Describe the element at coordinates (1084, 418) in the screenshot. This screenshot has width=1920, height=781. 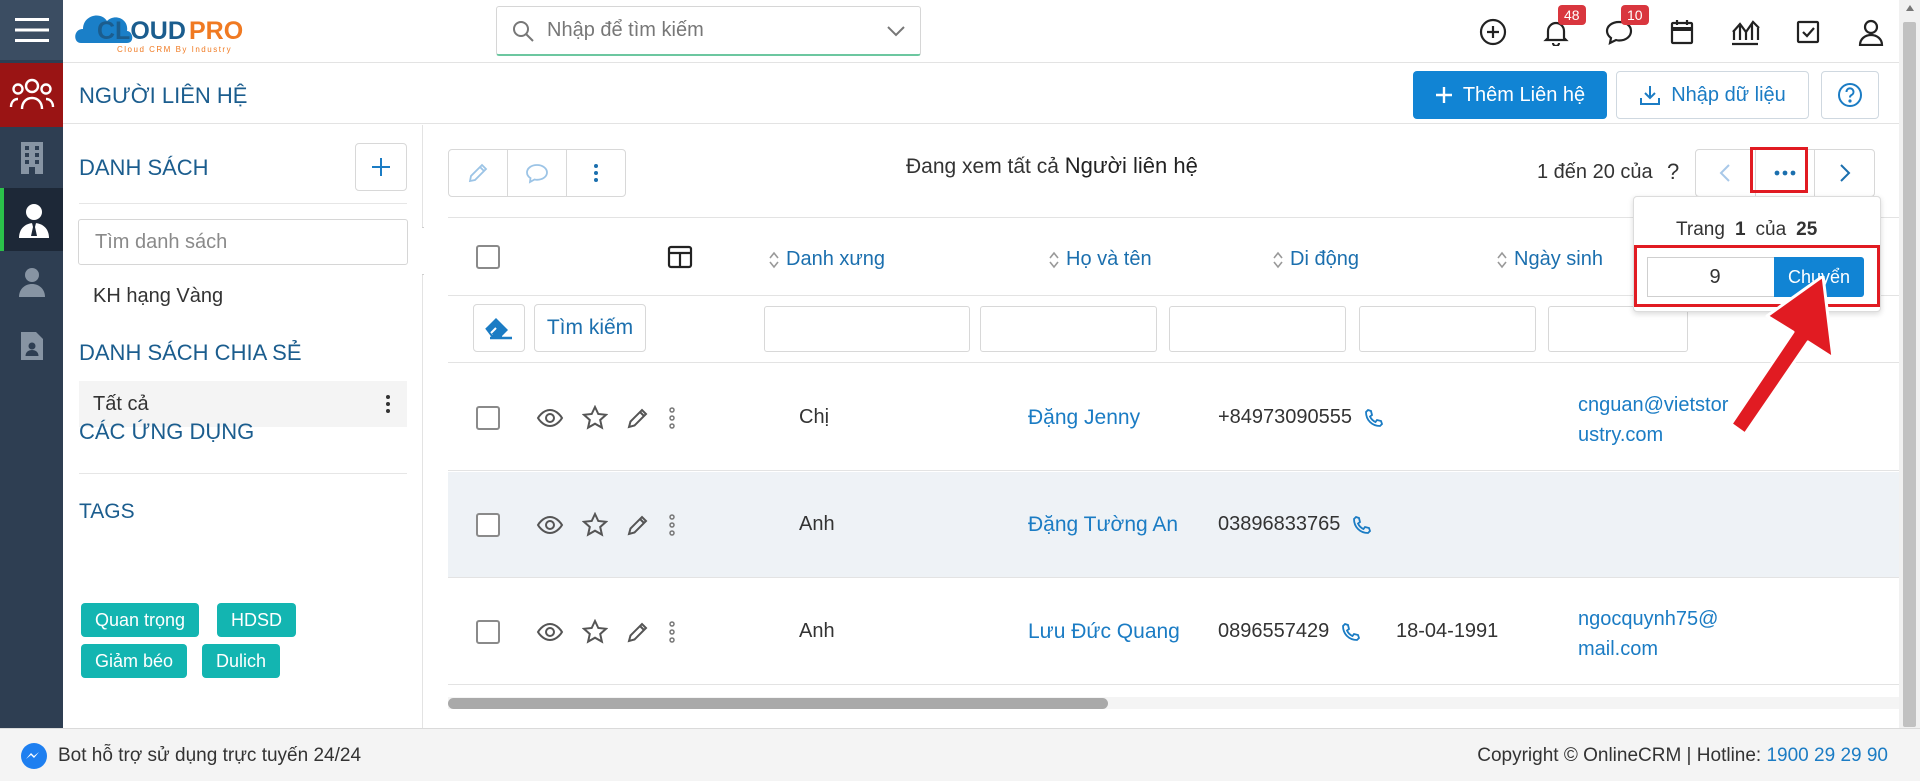
I see `cell-fullname: Đặng Jenny` at that location.